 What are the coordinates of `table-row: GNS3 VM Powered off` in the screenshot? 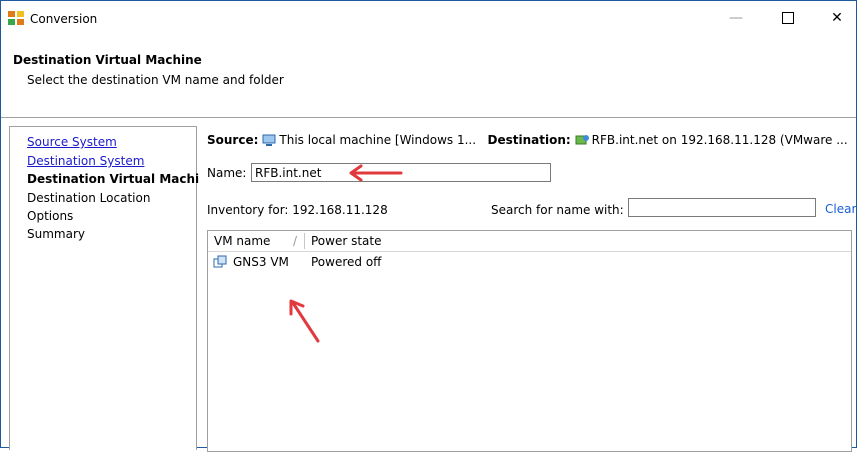 It's located at (529, 262).